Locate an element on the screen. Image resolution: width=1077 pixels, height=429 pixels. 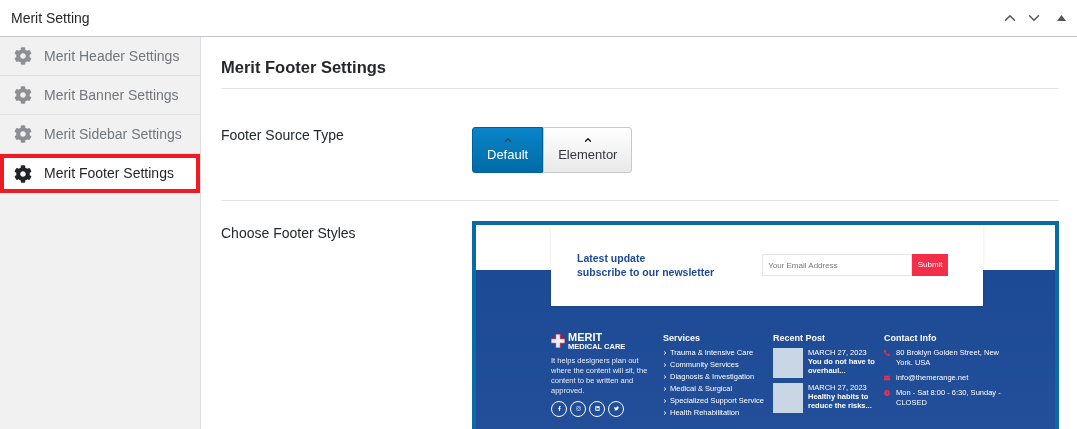
email-field: Your Email Address is located at coordinates (837, 265).